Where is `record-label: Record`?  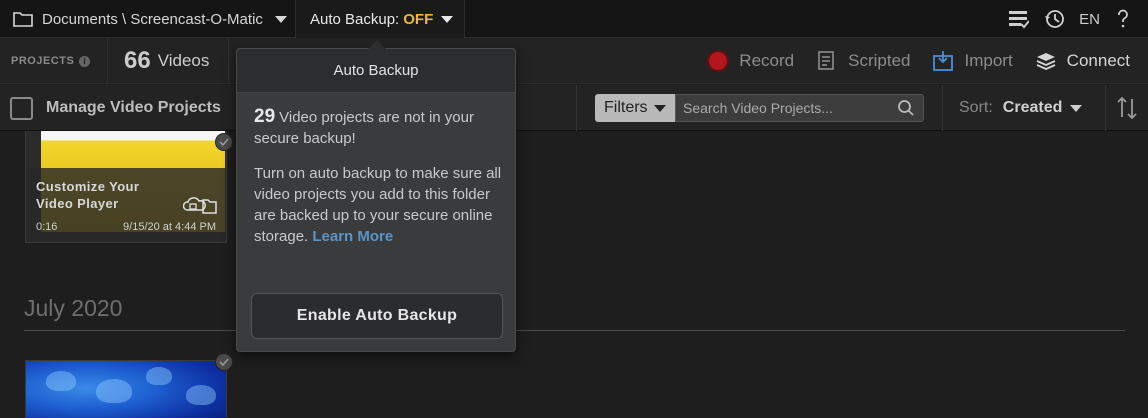
record-label: Record is located at coordinates (767, 60).